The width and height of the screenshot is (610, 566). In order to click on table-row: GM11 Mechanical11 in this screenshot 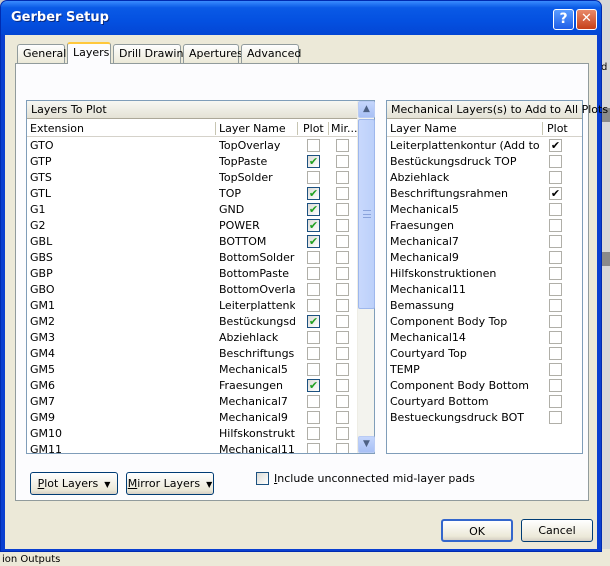, I will do `click(200, 447)`.